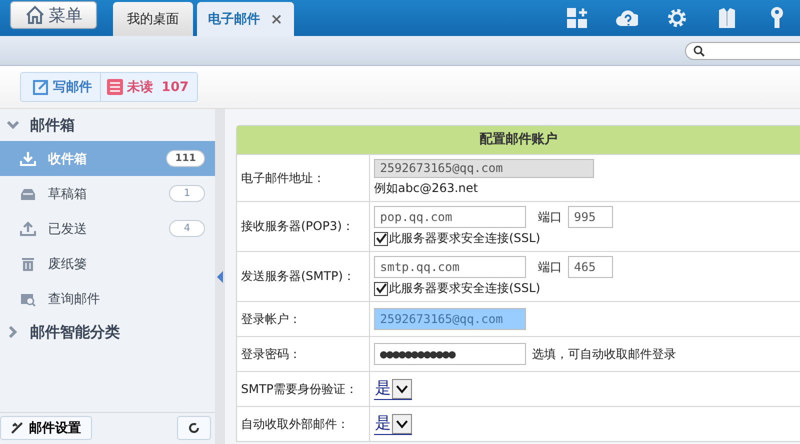 Image resolution: width=800 pixels, height=444 pixels. What do you see at coordinates (107, 332) in the screenshot?
I see `folder-group: 邮件智能分类` at bounding box center [107, 332].